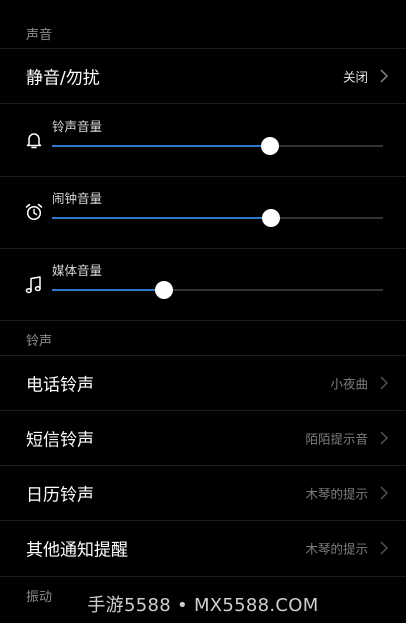 The width and height of the screenshot is (406, 623). What do you see at coordinates (63, 78) in the screenshot?
I see `mute-dnd-label: 静音/勿扰` at bounding box center [63, 78].